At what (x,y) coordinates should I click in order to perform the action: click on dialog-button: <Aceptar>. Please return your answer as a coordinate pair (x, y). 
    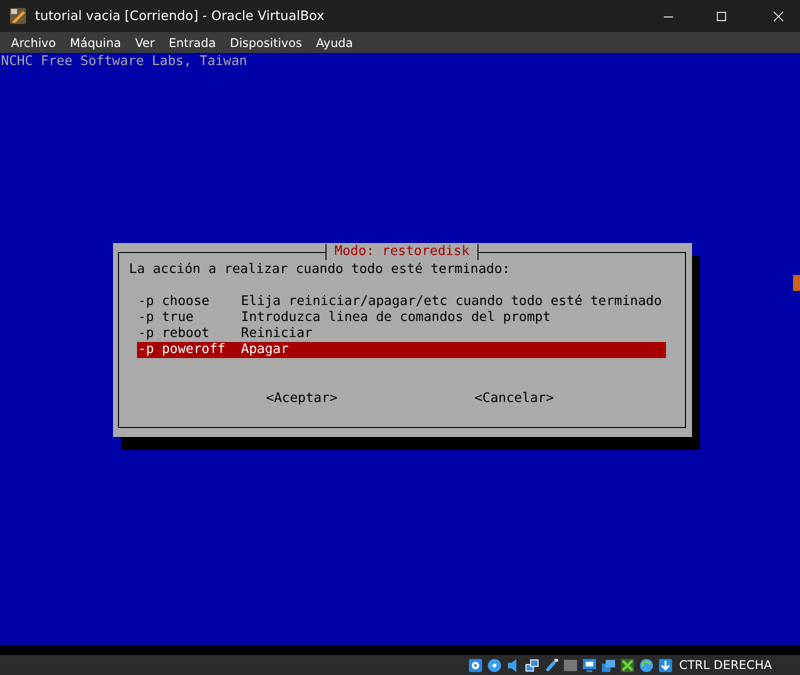
    Looking at the image, I should click on (302, 399).